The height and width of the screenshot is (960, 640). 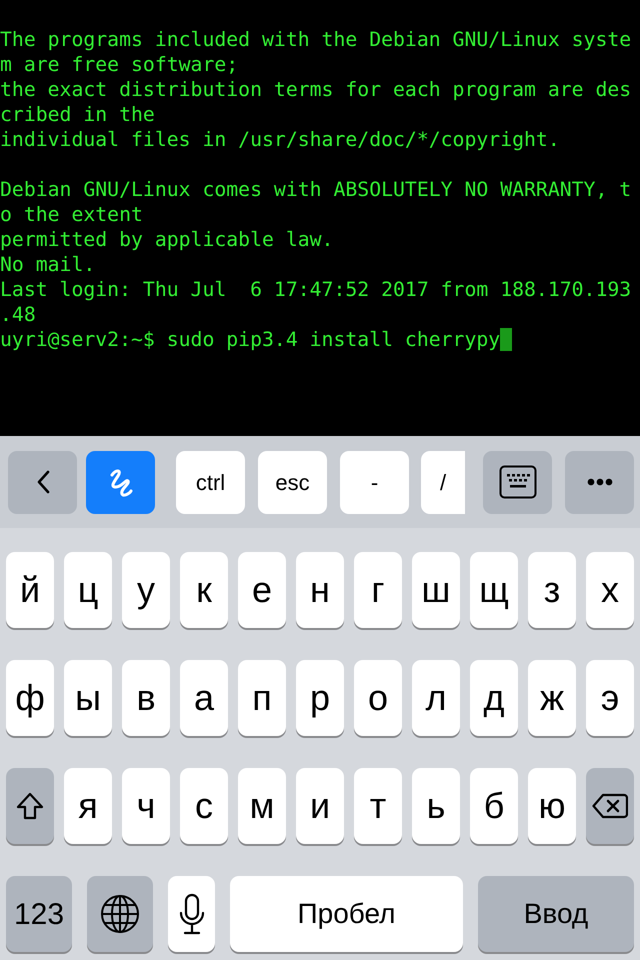 I want to click on letter-key: й, so click(x=30, y=590).